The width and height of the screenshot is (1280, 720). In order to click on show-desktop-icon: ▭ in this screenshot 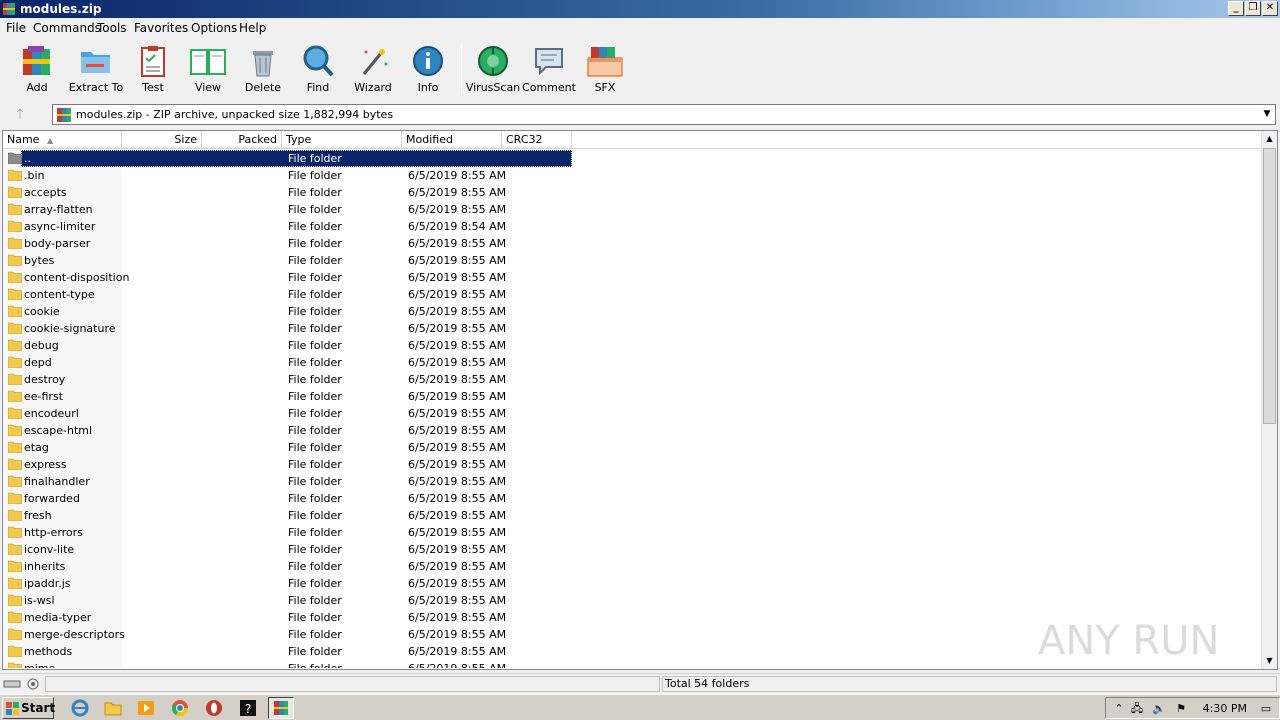, I will do `click(1266, 709)`.